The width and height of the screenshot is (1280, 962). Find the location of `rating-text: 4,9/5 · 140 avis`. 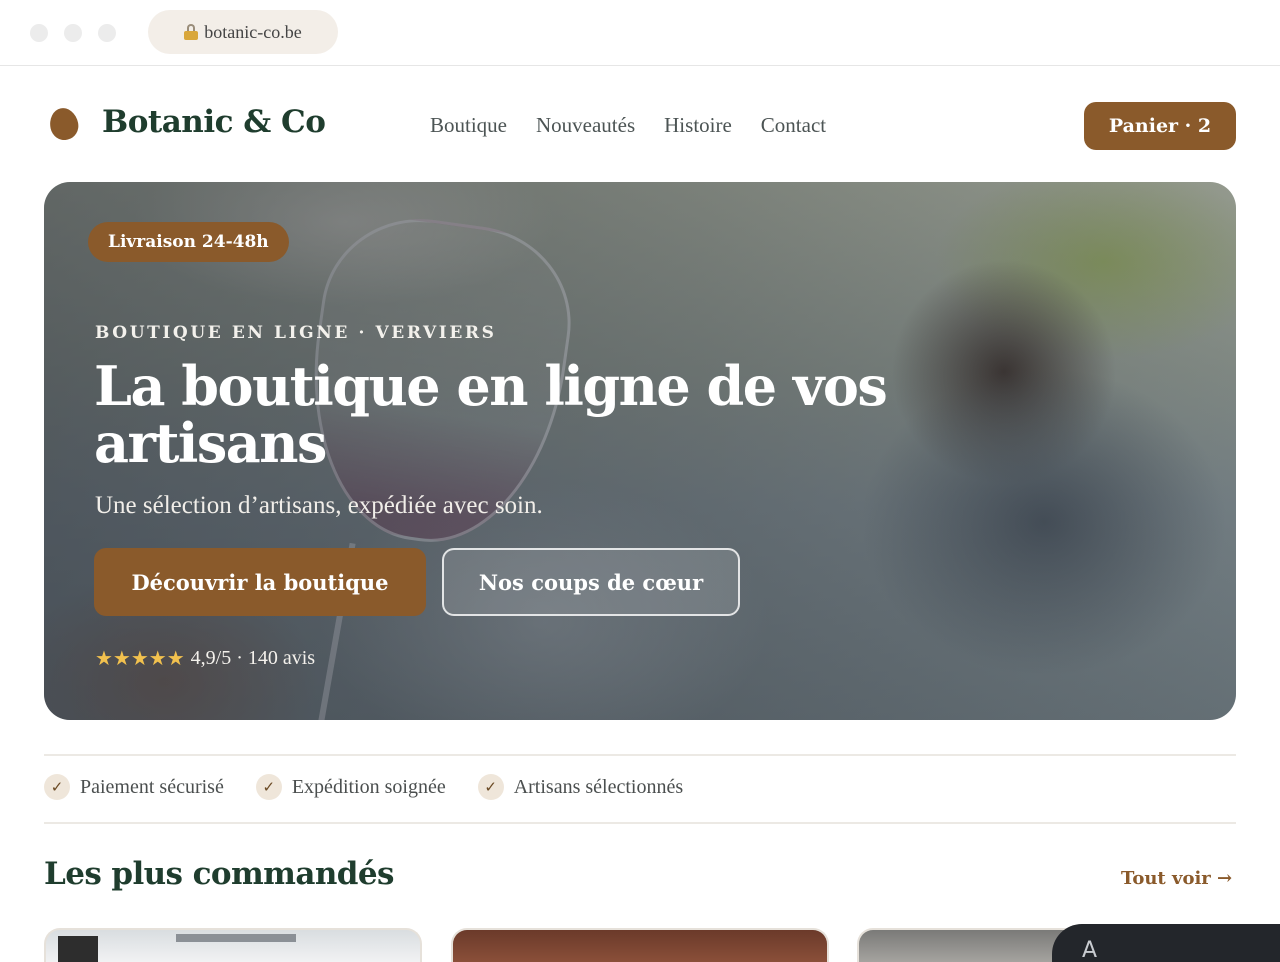

rating-text: 4,9/5 · 140 avis is located at coordinates (253, 658).